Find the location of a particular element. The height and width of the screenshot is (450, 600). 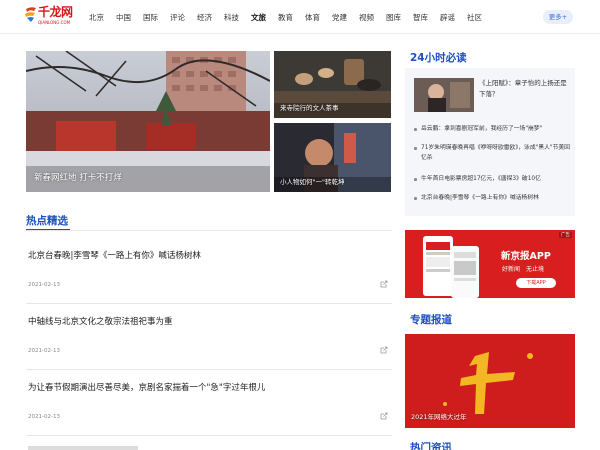

nav-item-2: 国际 is located at coordinates (150, 17).